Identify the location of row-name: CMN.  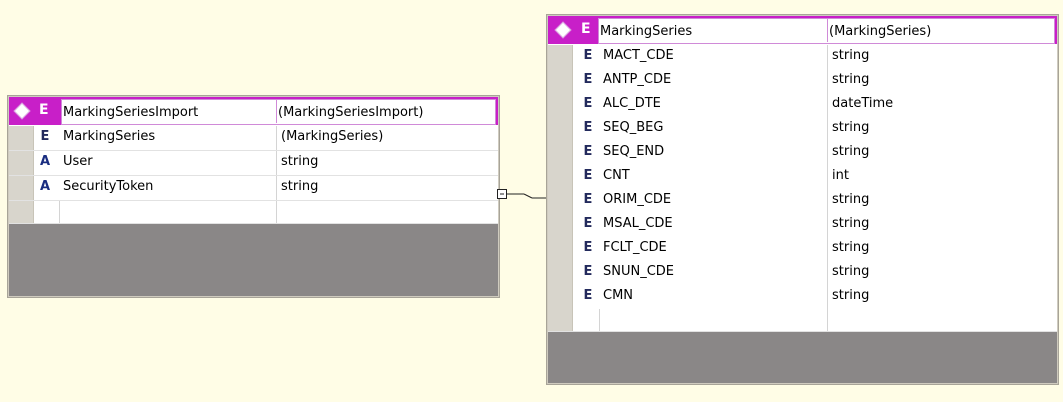
(618, 295).